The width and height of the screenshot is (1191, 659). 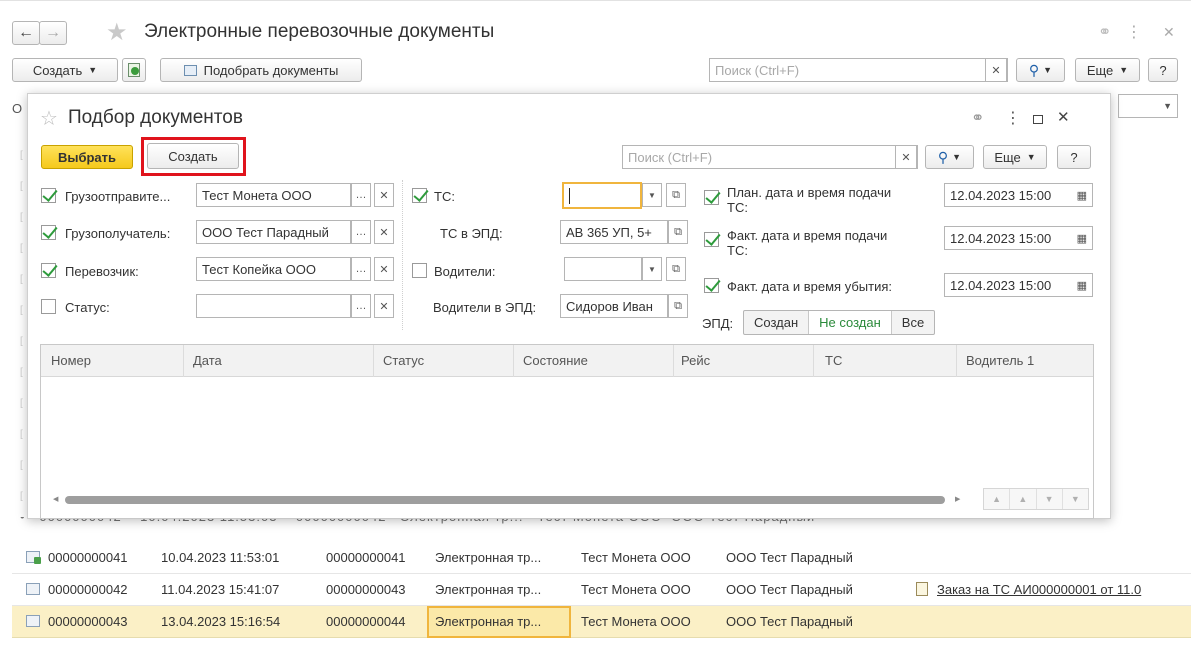 What do you see at coordinates (273, 195) in the screenshot?
I see `shipper-field: Тест Монета ООО` at bounding box center [273, 195].